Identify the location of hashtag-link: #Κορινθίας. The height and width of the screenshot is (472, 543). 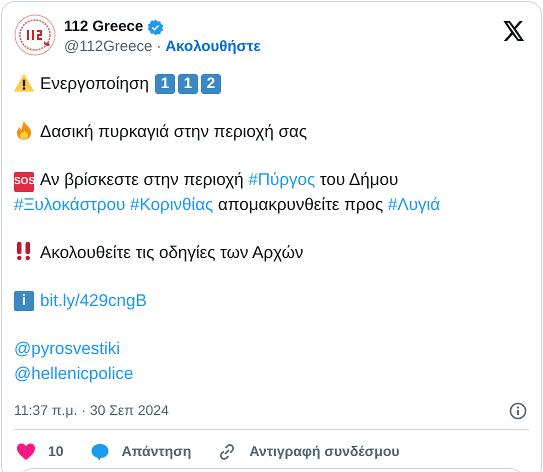
(172, 204).